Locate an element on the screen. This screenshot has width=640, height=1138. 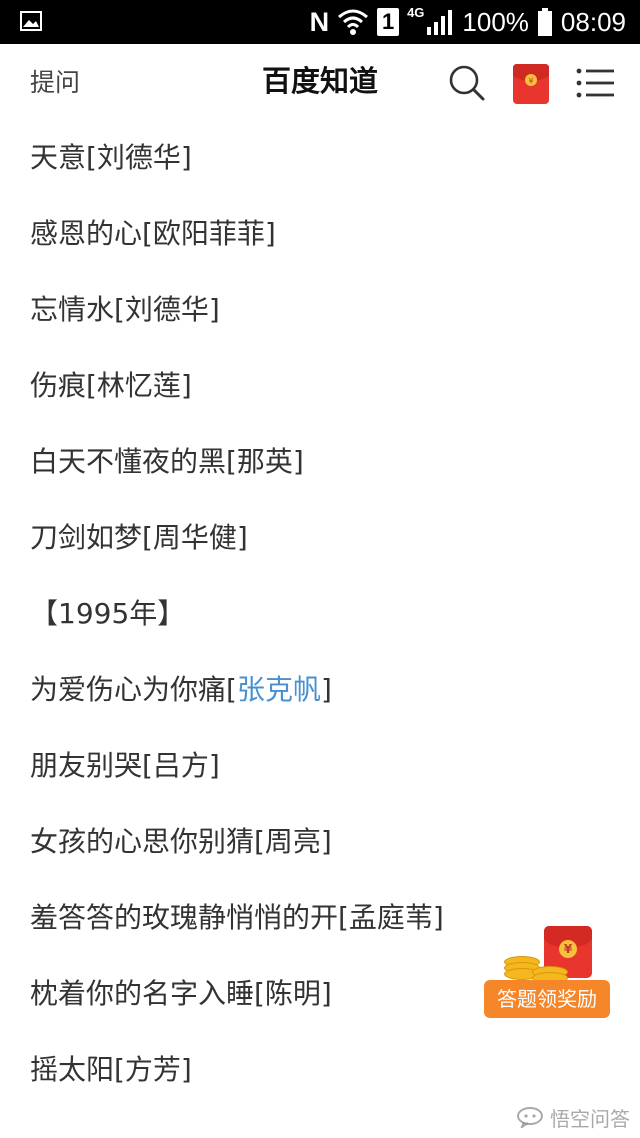
status-bar: N 1 4G 100% 08:09 is located at coordinates (320, 22).